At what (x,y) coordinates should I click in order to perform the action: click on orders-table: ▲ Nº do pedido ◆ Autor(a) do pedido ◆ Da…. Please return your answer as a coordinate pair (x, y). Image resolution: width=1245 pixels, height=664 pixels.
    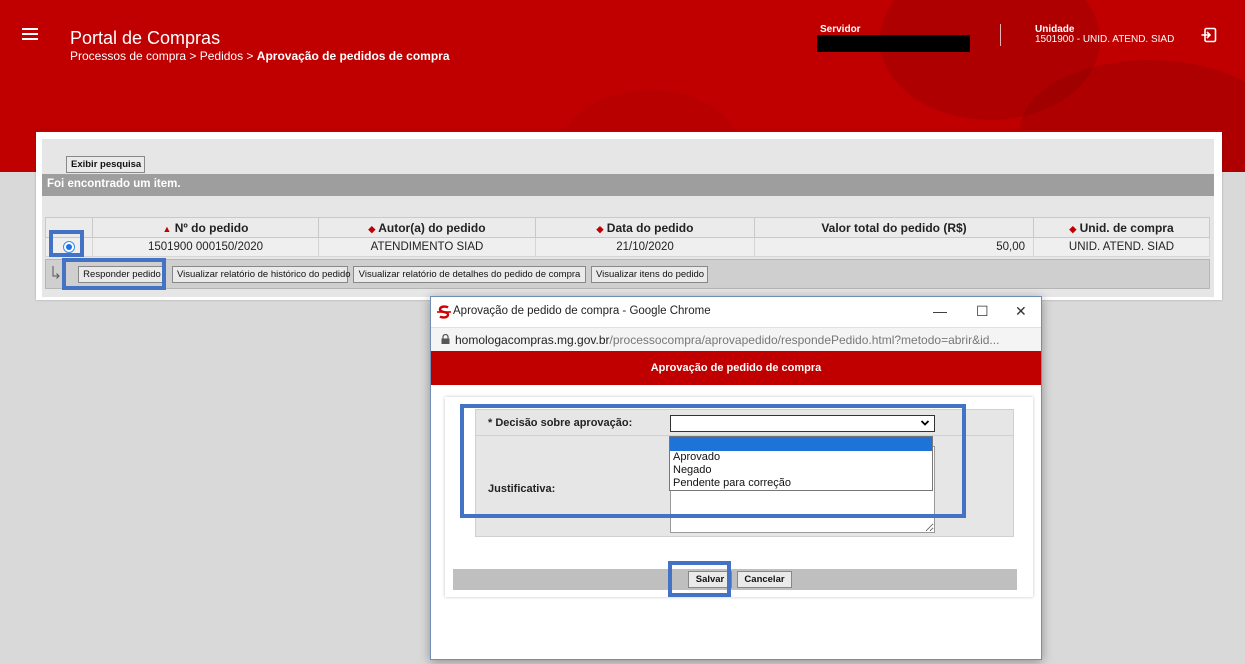
    Looking at the image, I should click on (627, 237).